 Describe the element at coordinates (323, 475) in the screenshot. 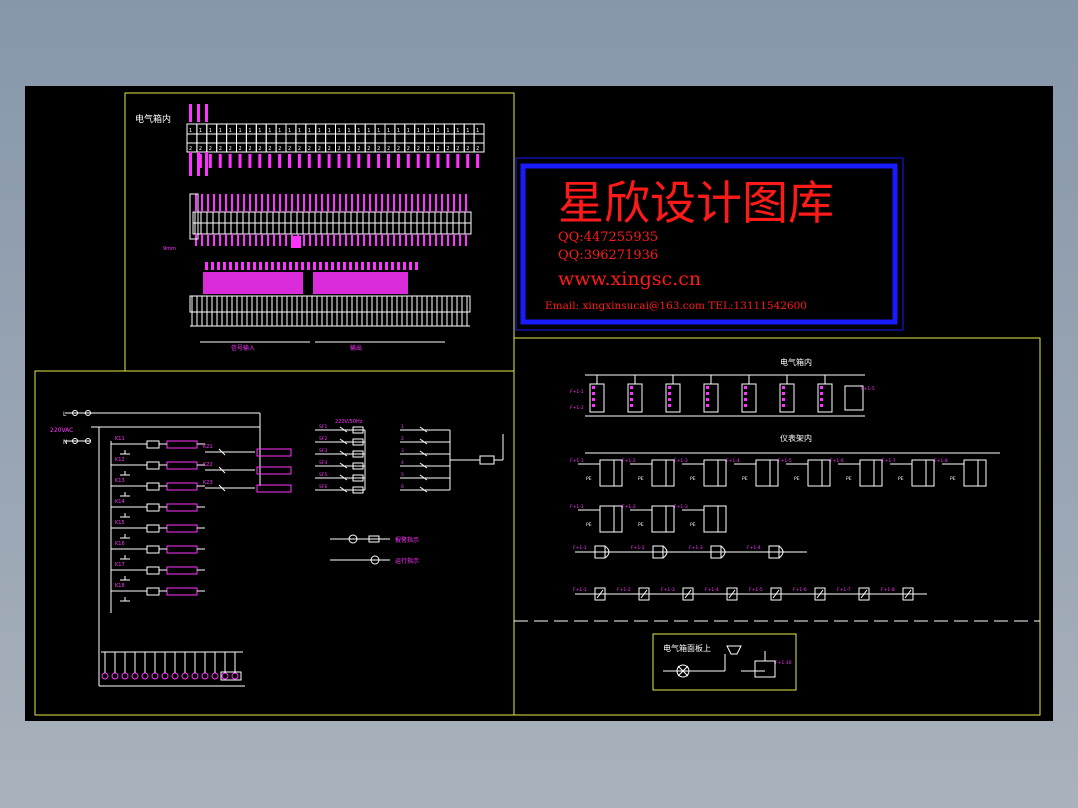

I see `contact-label: SF5` at that location.